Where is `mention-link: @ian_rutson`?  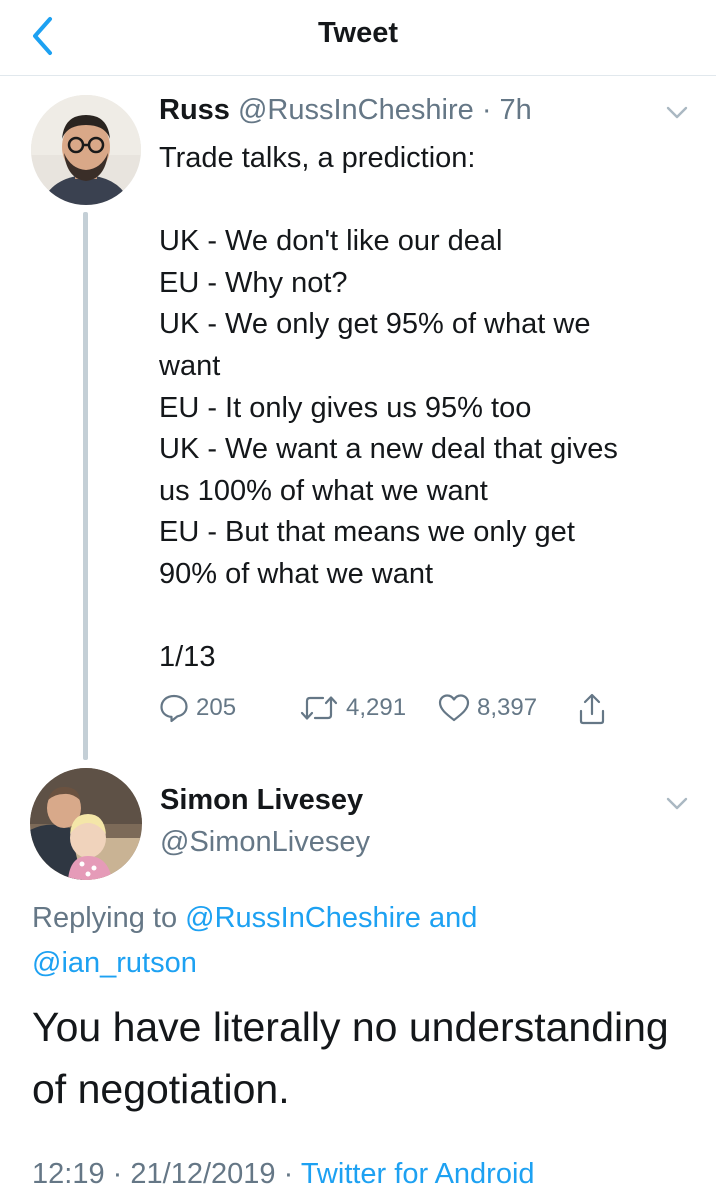
mention-link: @ian_rutson is located at coordinates (114, 963).